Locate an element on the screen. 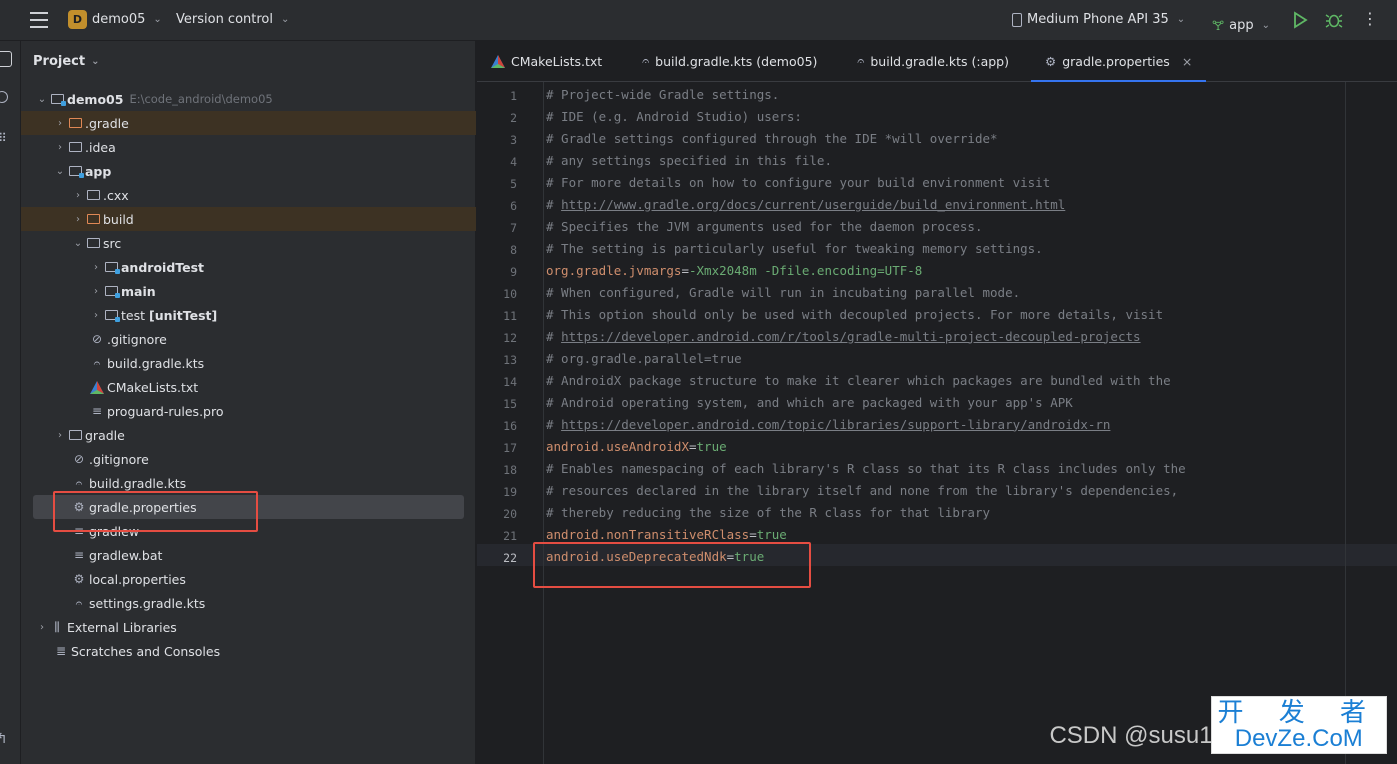 The image size is (1397, 764). tree-item-local-properties: ⚙ local.properties is located at coordinates (248, 579).